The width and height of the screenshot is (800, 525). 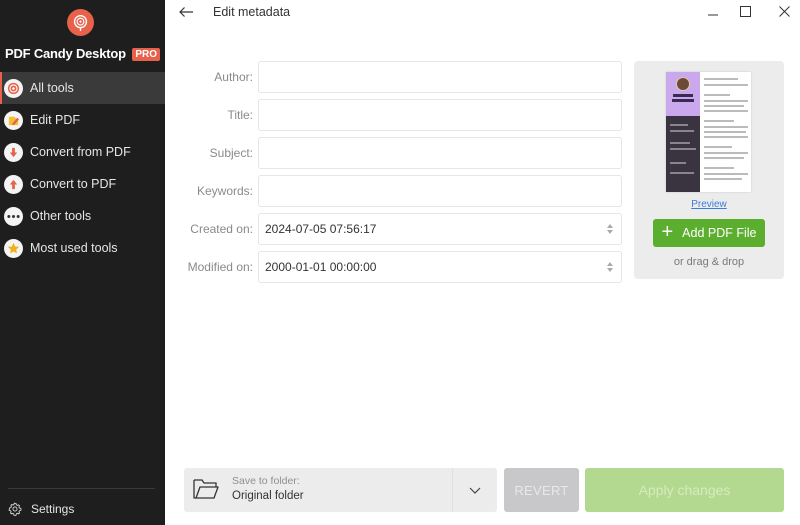 I want to click on close-button, so click(x=784, y=11).